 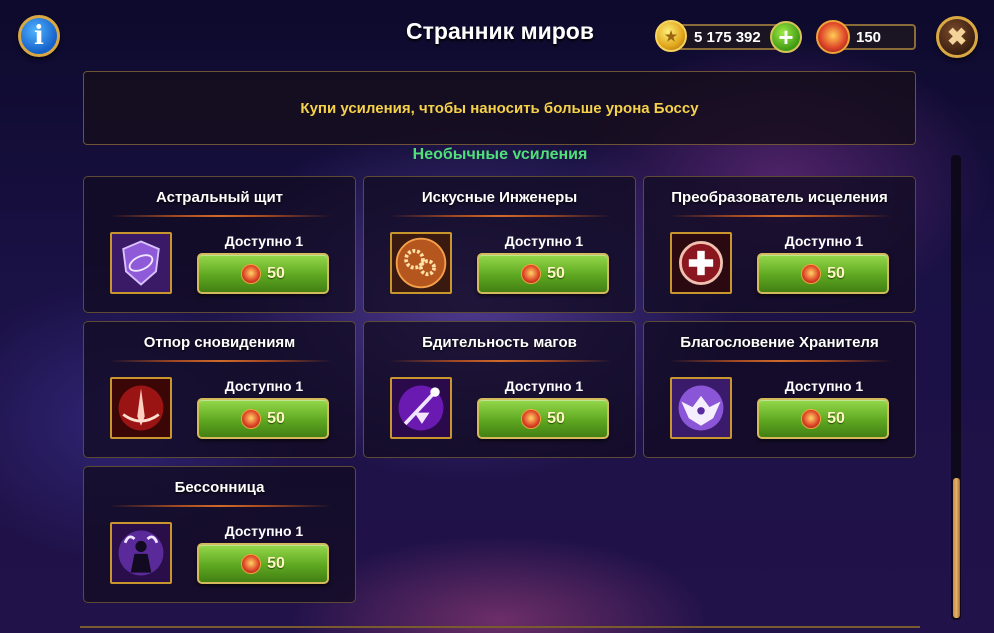 I want to click on bottom-divider, so click(x=500, y=627).